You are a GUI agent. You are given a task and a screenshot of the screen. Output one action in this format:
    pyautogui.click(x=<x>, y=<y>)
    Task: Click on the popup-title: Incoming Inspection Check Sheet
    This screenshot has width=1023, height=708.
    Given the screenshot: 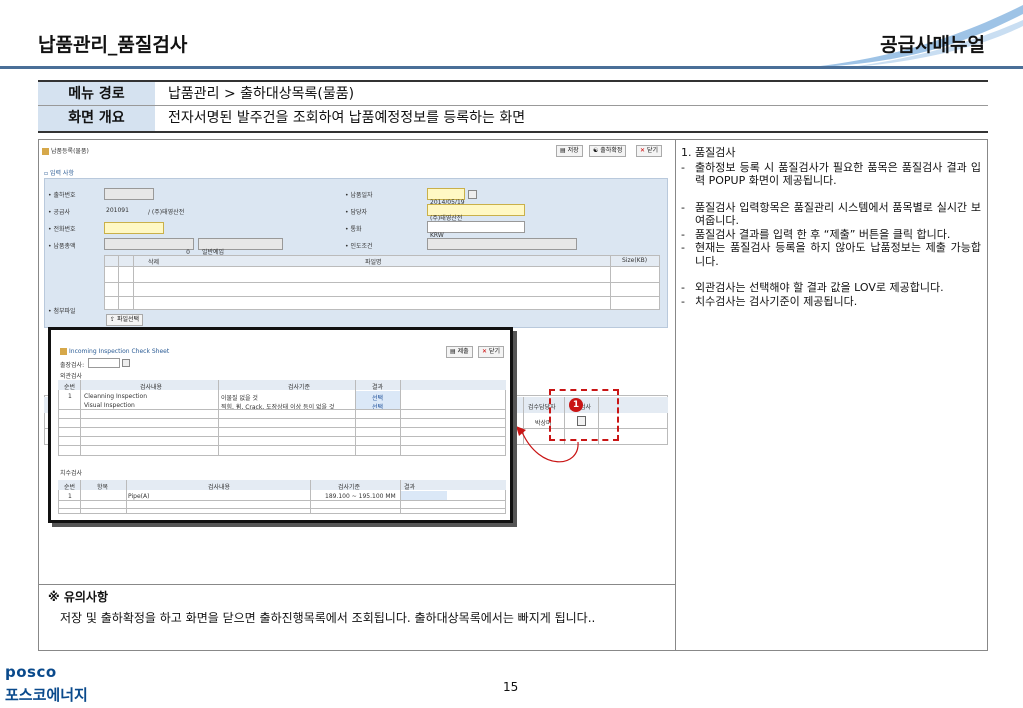 What is the action you would take?
    pyautogui.click(x=114, y=351)
    